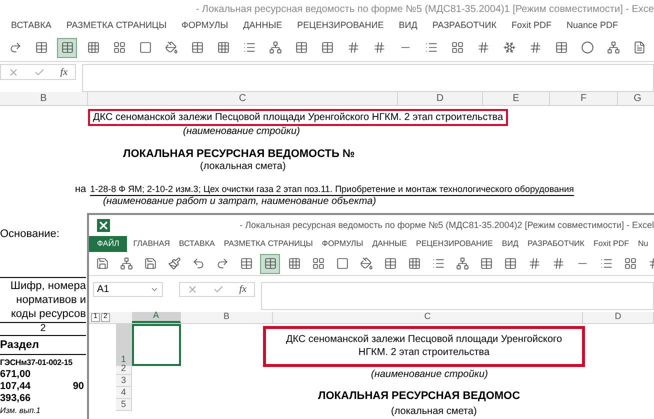 The image size is (654, 419). I want to click on column-header: A, so click(156, 317).